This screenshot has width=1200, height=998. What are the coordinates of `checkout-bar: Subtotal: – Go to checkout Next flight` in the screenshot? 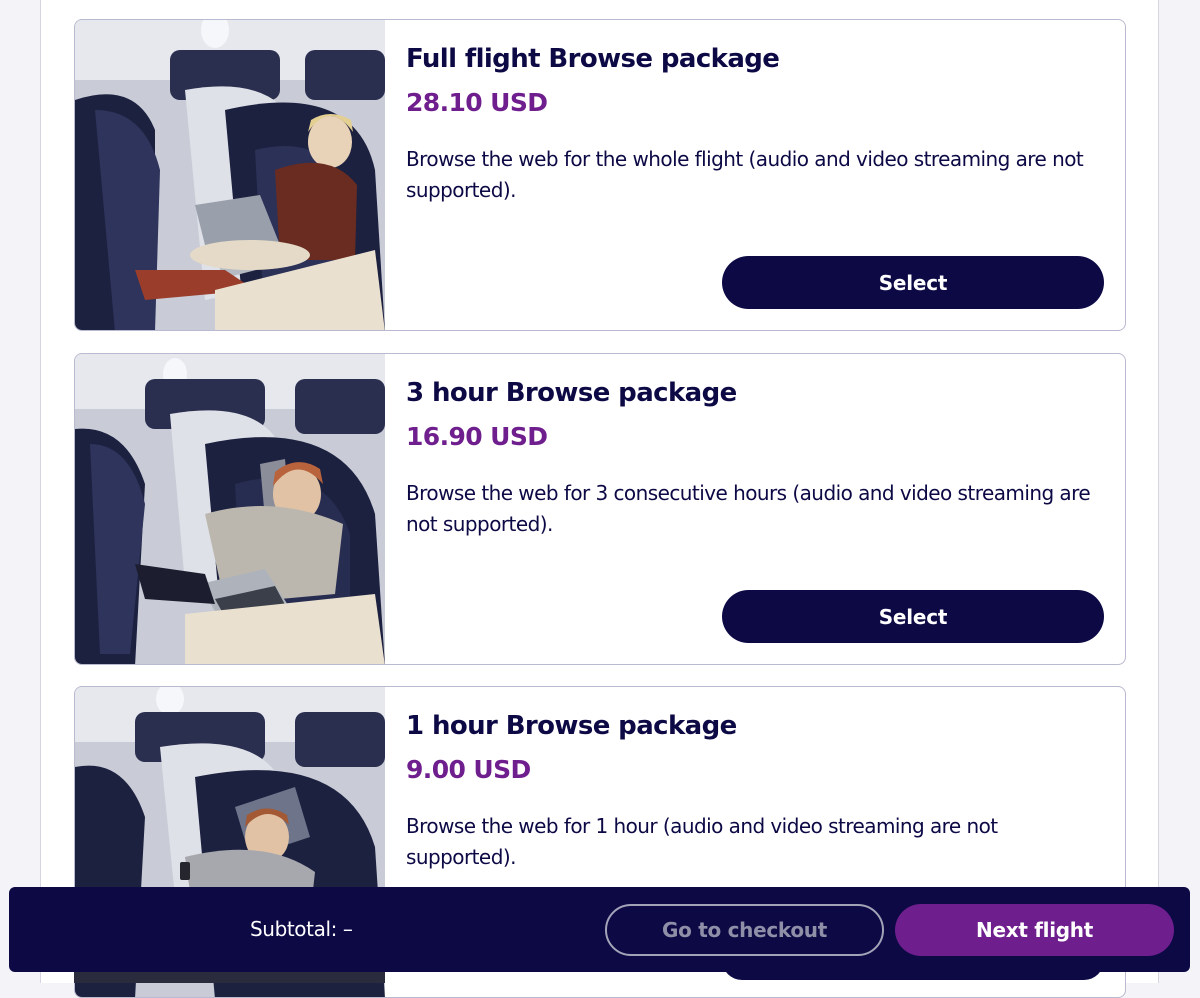 It's located at (599, 929).